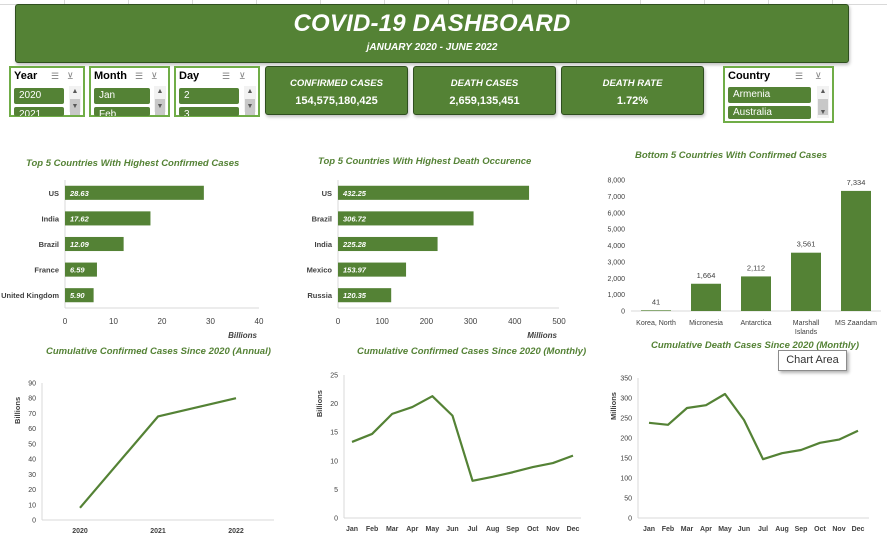 The width and height of the screenshot is (887, 556). I want to click on x-tick-label: Nov, so click(838, 529).